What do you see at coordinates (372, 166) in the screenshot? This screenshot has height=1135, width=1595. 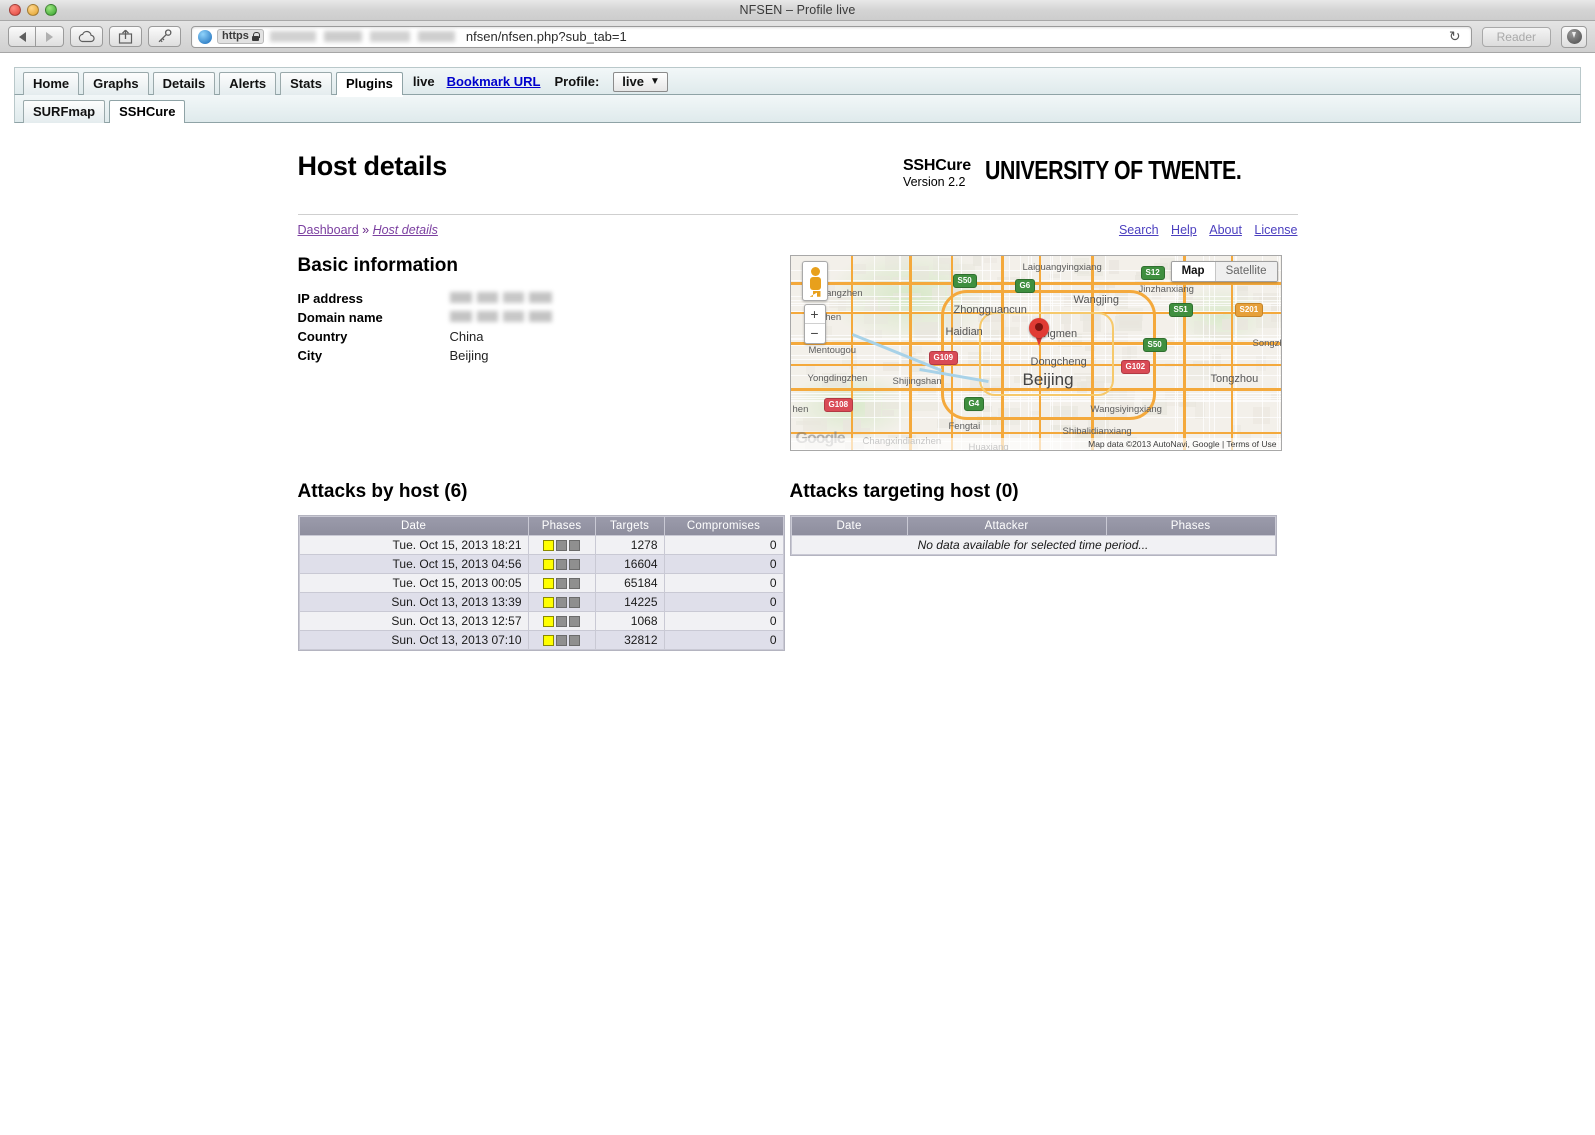 I see `page-title: Host details` at bounding box center [372, 166].